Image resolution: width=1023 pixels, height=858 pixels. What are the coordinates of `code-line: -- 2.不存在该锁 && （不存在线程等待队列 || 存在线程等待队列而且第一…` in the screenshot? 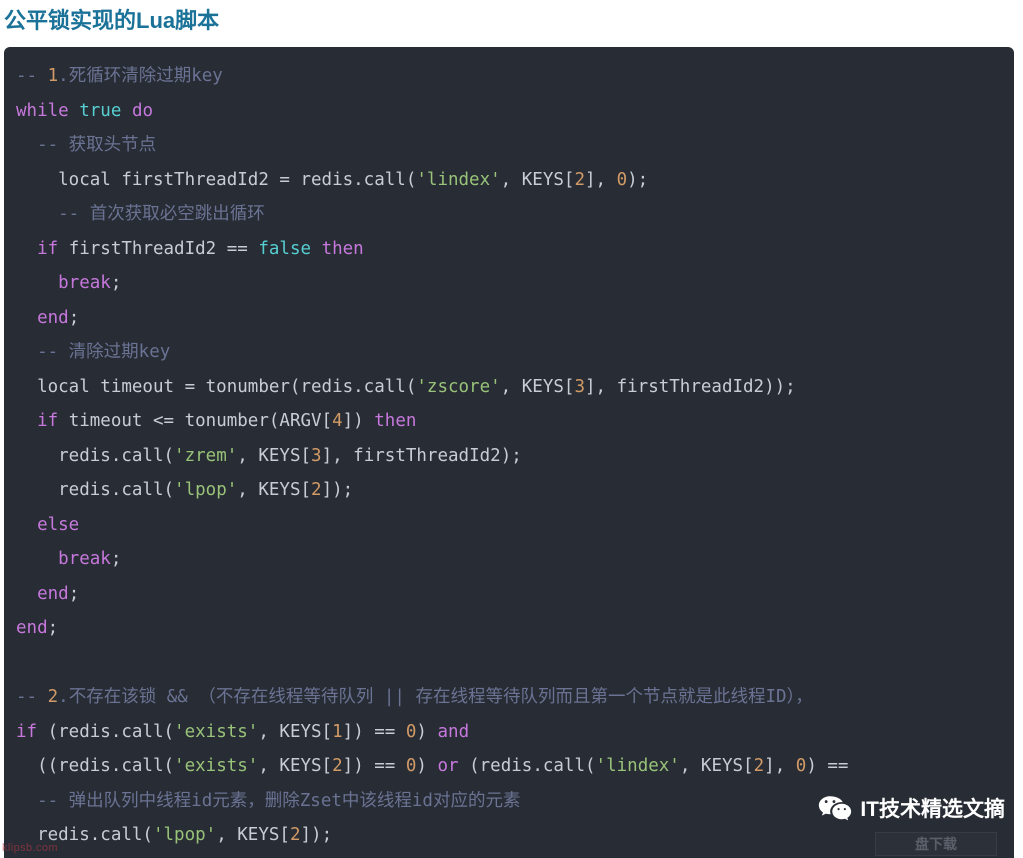 It's located at (515, 697).